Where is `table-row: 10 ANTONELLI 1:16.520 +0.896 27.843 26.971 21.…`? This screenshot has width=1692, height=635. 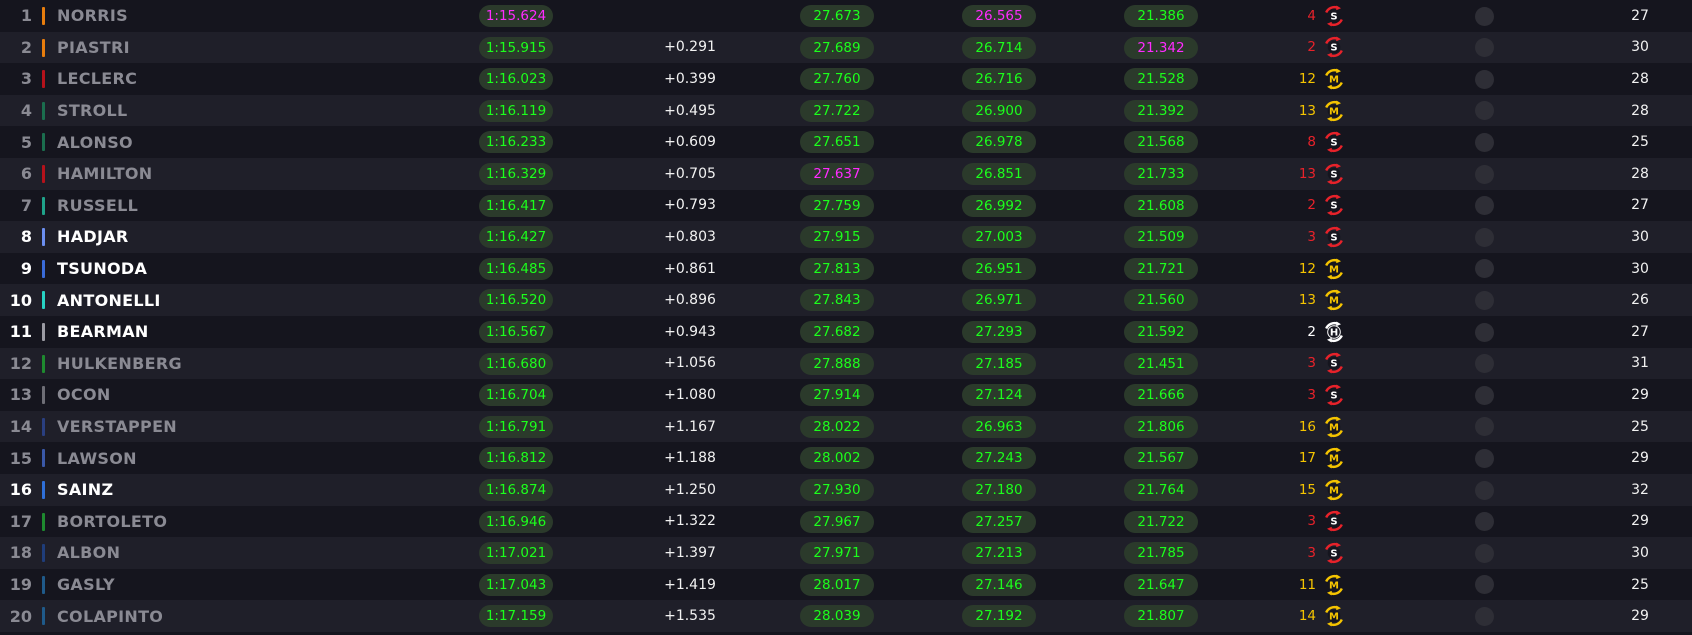 table-row: 10 ANTONELLI 1:16.520 +0.896 27.843 26.971 21.… is located at coordinates (846, 300).